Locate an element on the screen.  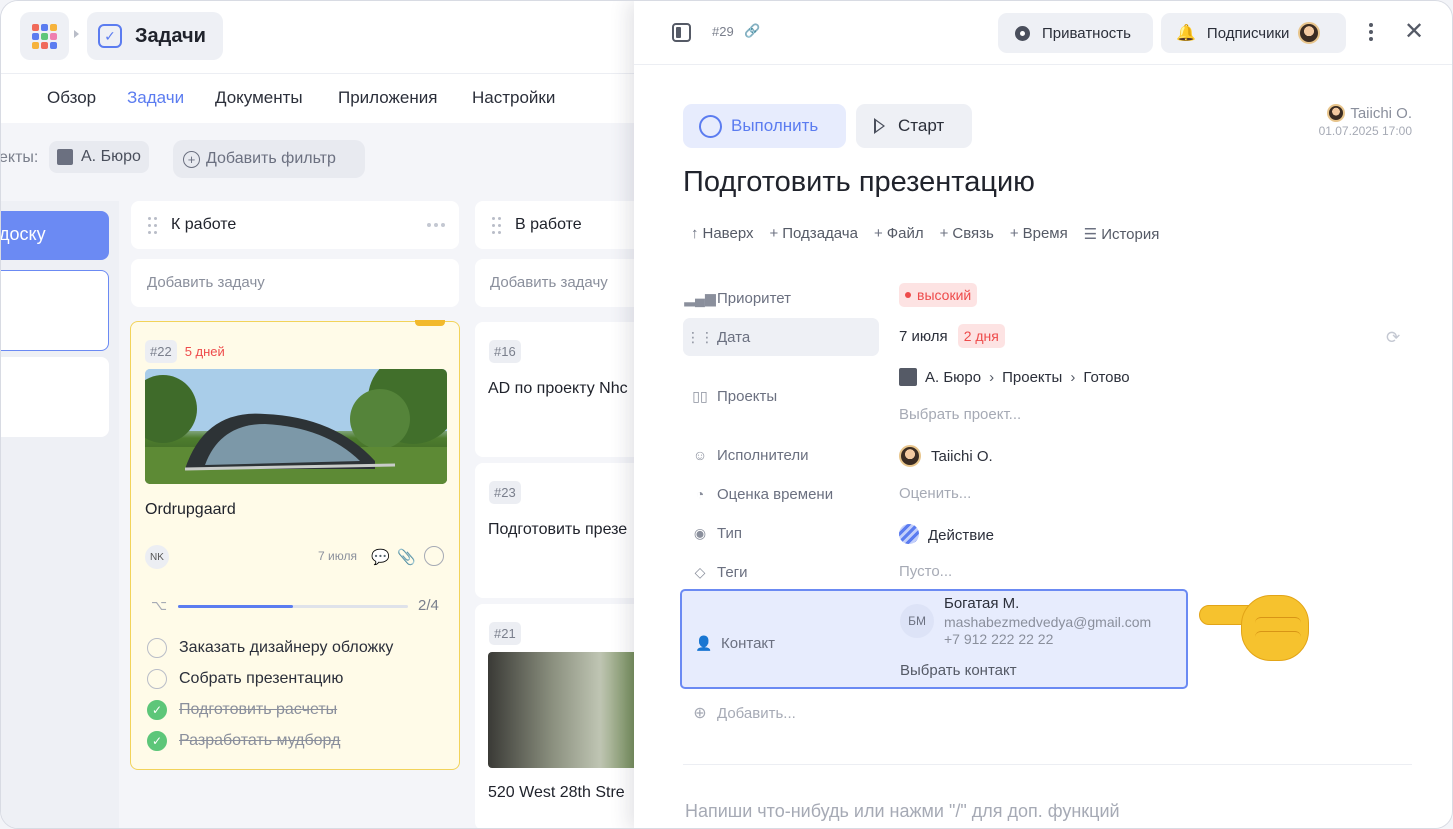
complete-circle-icon is located at coordinates (434, 556).